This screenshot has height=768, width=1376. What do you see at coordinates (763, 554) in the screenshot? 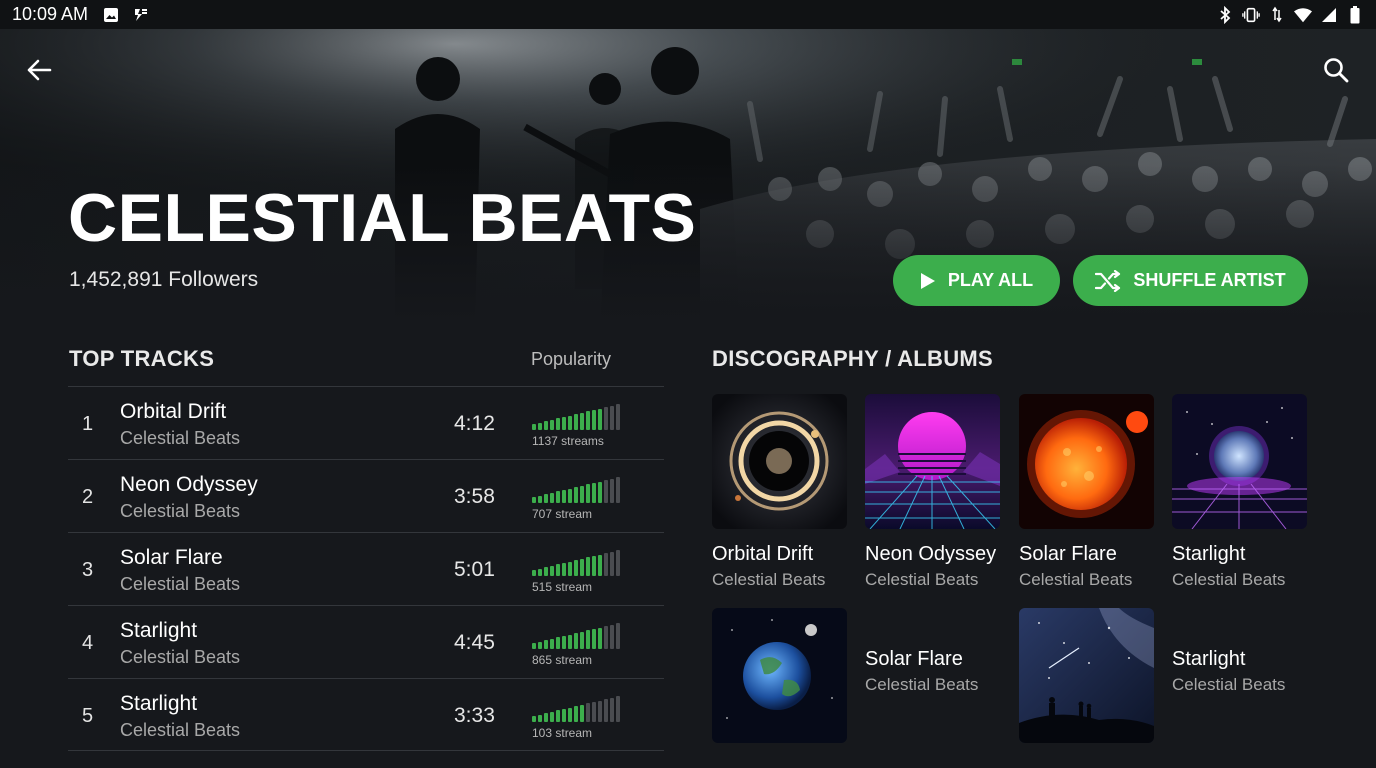
I see `album-title: Orbital Drift` at bounding box center [763, 554].